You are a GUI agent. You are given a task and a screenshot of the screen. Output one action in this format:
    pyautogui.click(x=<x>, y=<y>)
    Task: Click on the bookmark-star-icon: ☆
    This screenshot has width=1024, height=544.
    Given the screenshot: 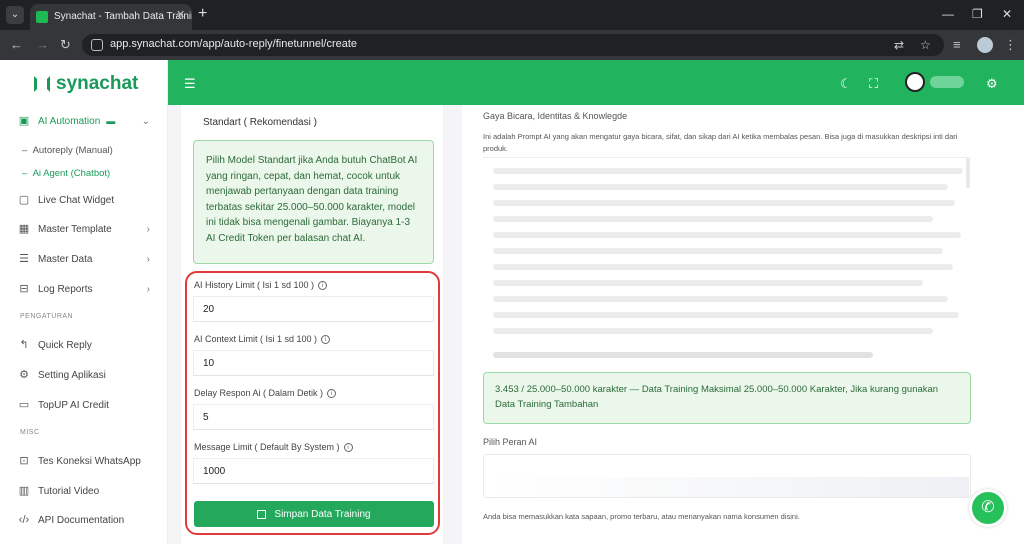 What is the action you would take?
    pyautogui.click(x=925, y=45)
    